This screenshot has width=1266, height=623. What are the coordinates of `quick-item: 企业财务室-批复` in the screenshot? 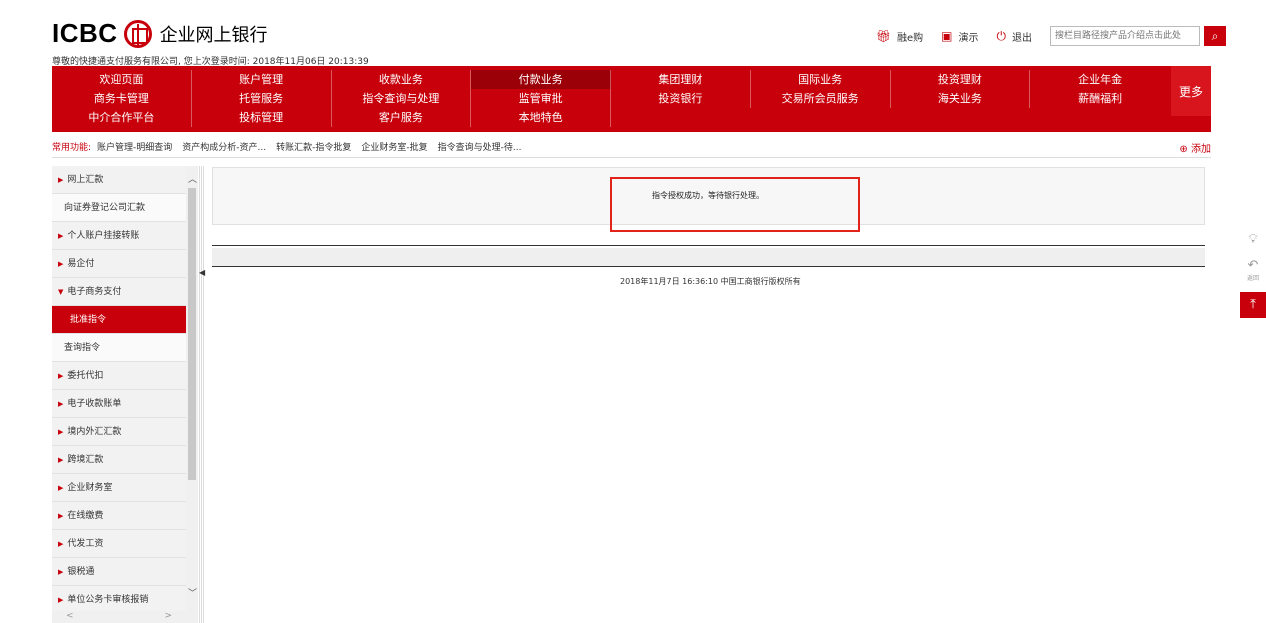 It's located at (394, 146).